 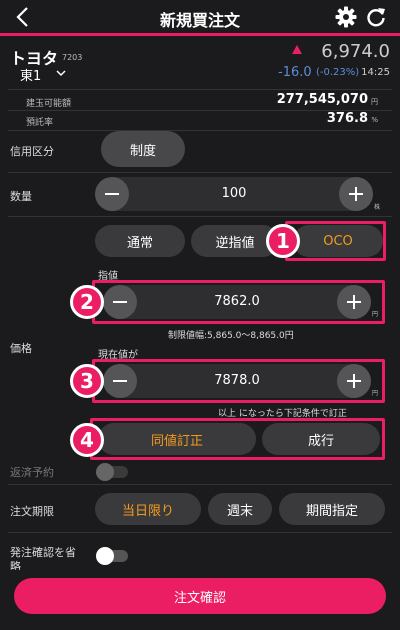 What do you see at coordinates (148, 509) in the screenshot?
I see `period-today-button: 当日限り` at bounding box center [148, 509].